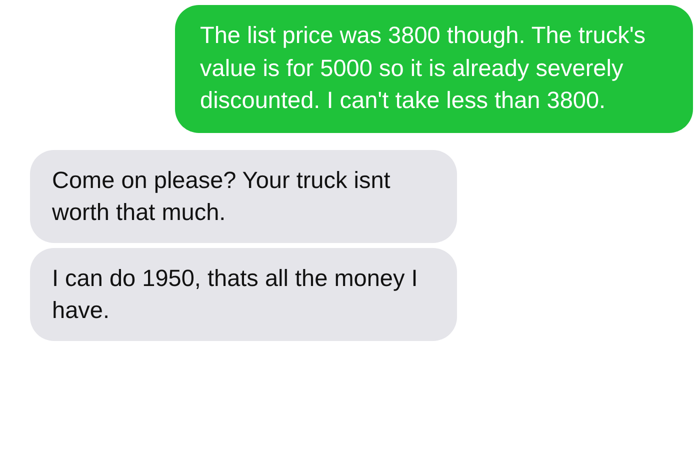 Image resolution: width=700 pixels, height=449 pixels. What do you see at coordinates (243, 196) in the screenshot?
I see `received-message-bubble: Come on please? Your truck isnt worth that much.` at bounding box center [243, 196].